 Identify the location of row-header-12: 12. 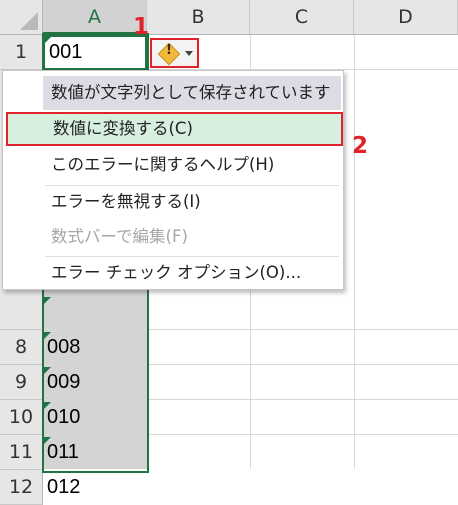
(21, 487).